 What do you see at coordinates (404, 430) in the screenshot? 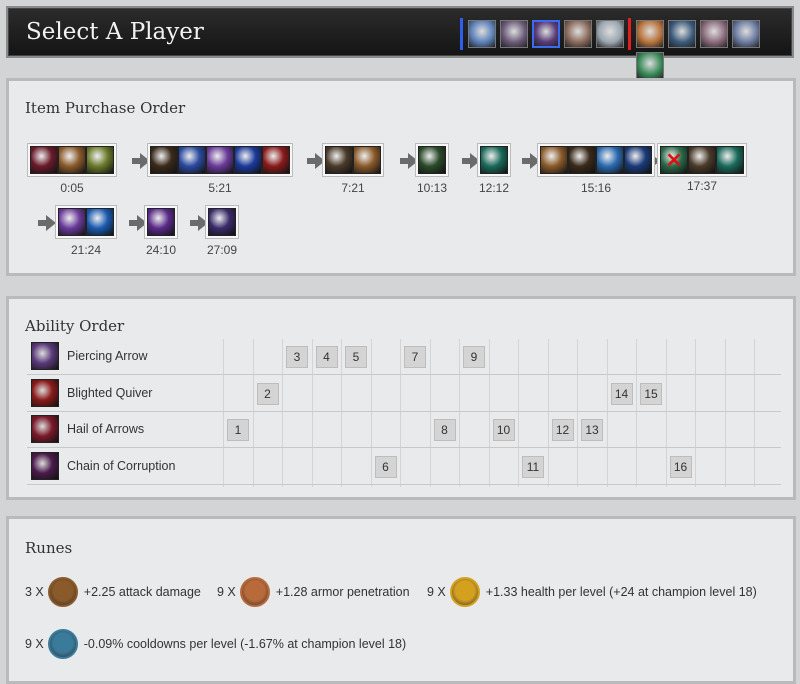
I see `ability-row: Hail of Arrows 1 8 10 12 13` at bounding box center [404, 430].